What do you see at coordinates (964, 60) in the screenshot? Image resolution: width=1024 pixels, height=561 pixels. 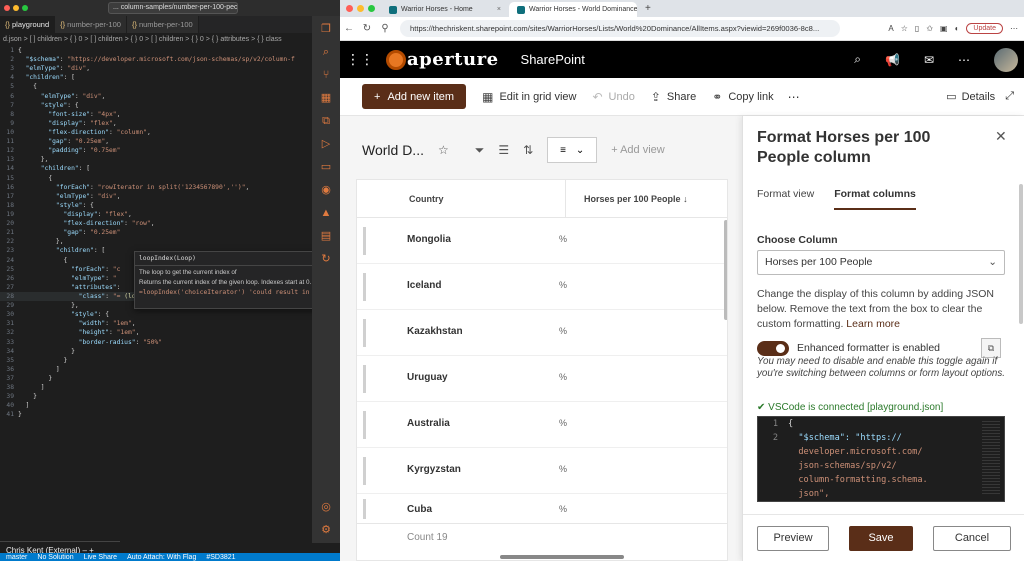 I see `settings-more-icon: ⋯` at bounding box center [964, 60].